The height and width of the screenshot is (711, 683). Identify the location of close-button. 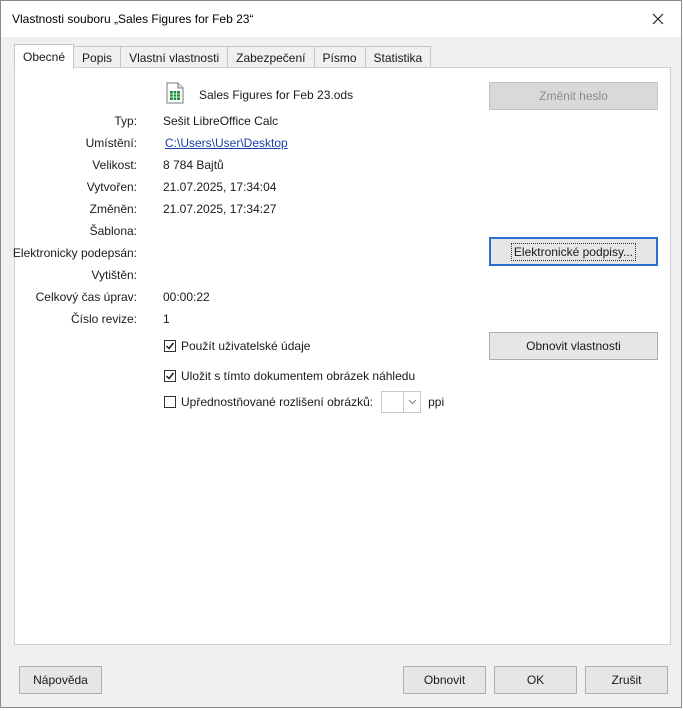
(658, 19).